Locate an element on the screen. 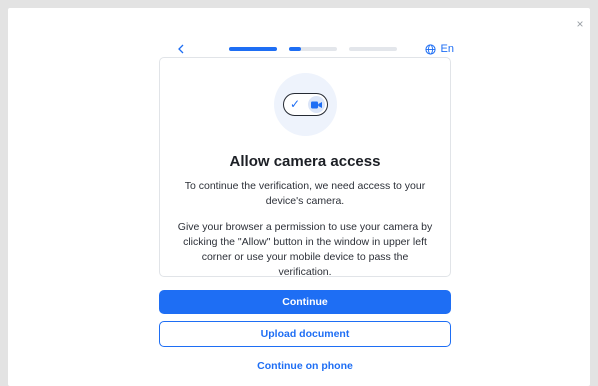 This screenshot has height=386, width=598. camera-toggle-illustration: ✓ is located at coordinates (305, 104).